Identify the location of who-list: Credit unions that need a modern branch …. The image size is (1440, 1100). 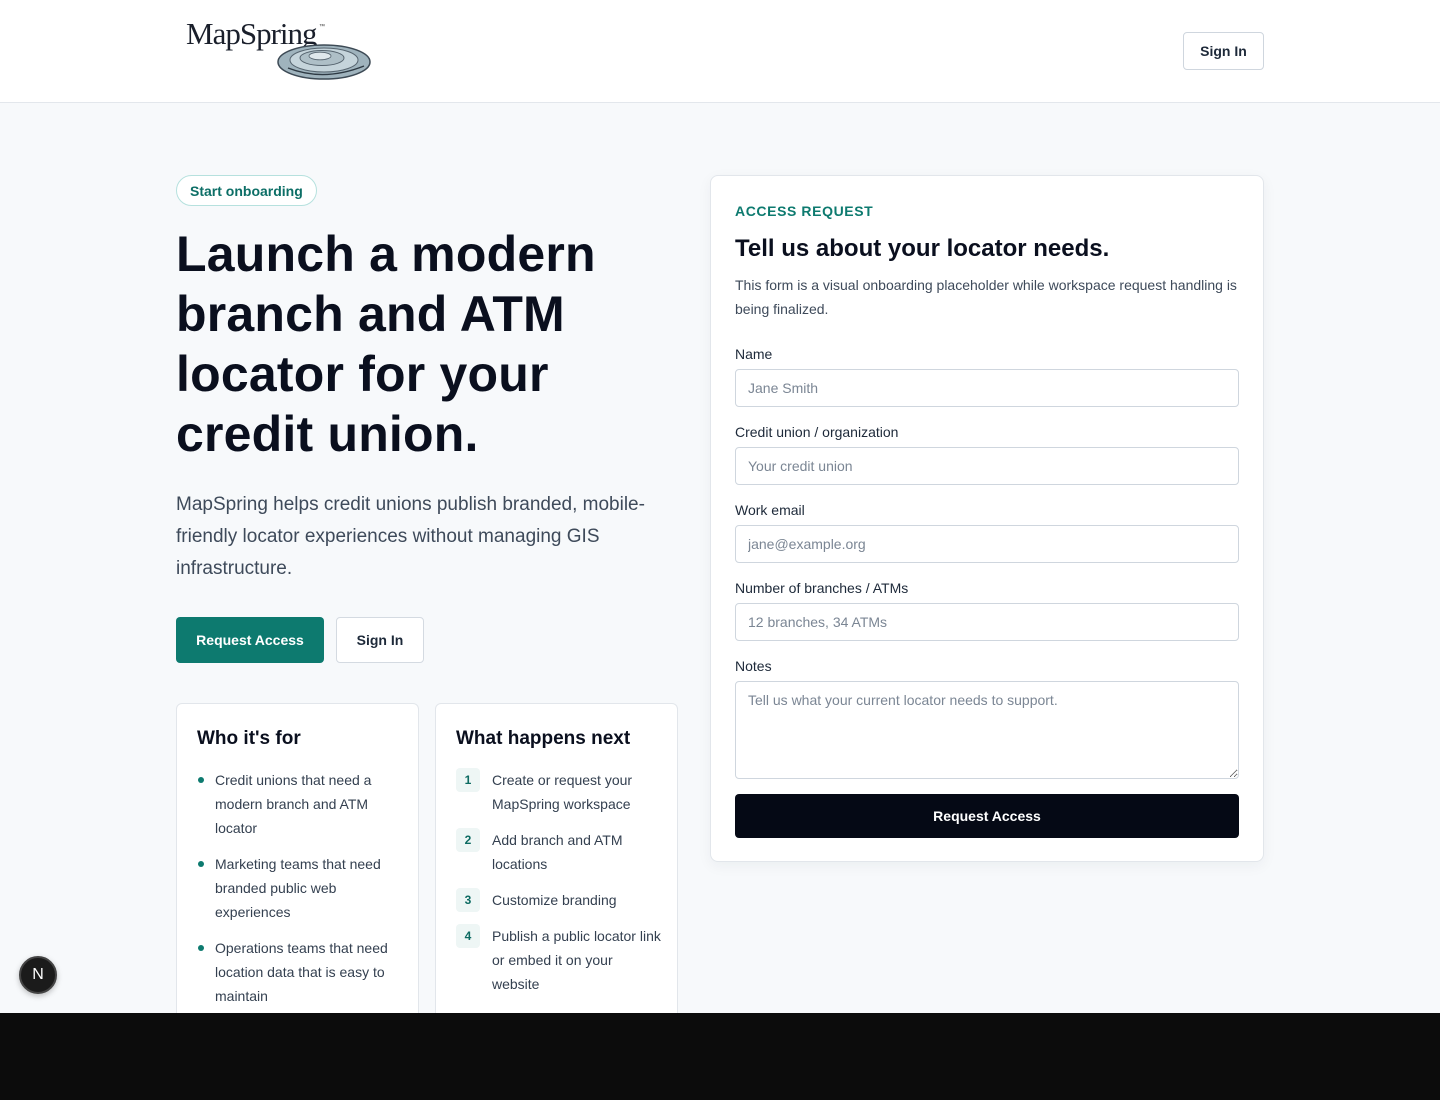
(299, 894).